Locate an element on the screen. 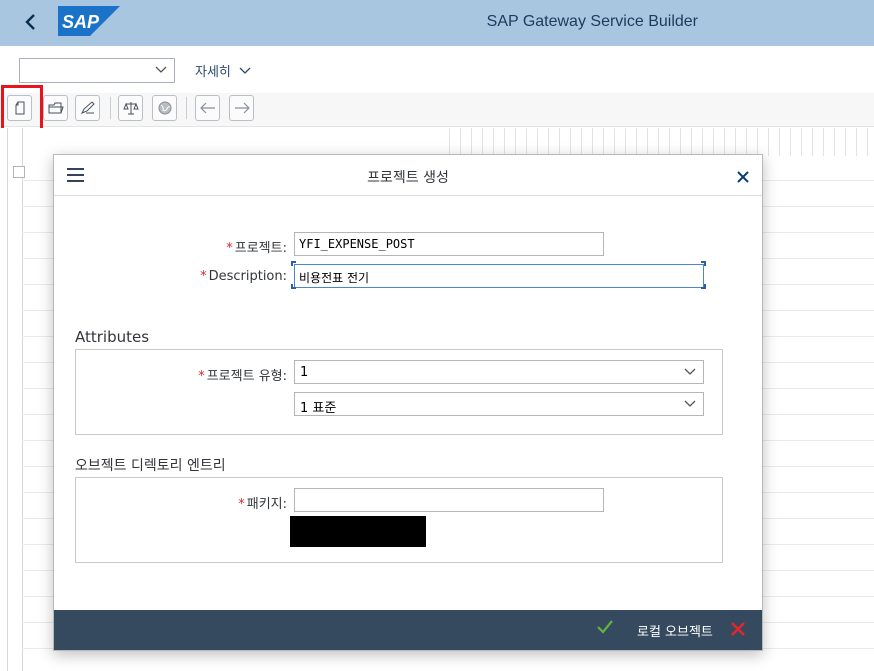  details-menu: 자세히 is located at coordinates (223, 70).